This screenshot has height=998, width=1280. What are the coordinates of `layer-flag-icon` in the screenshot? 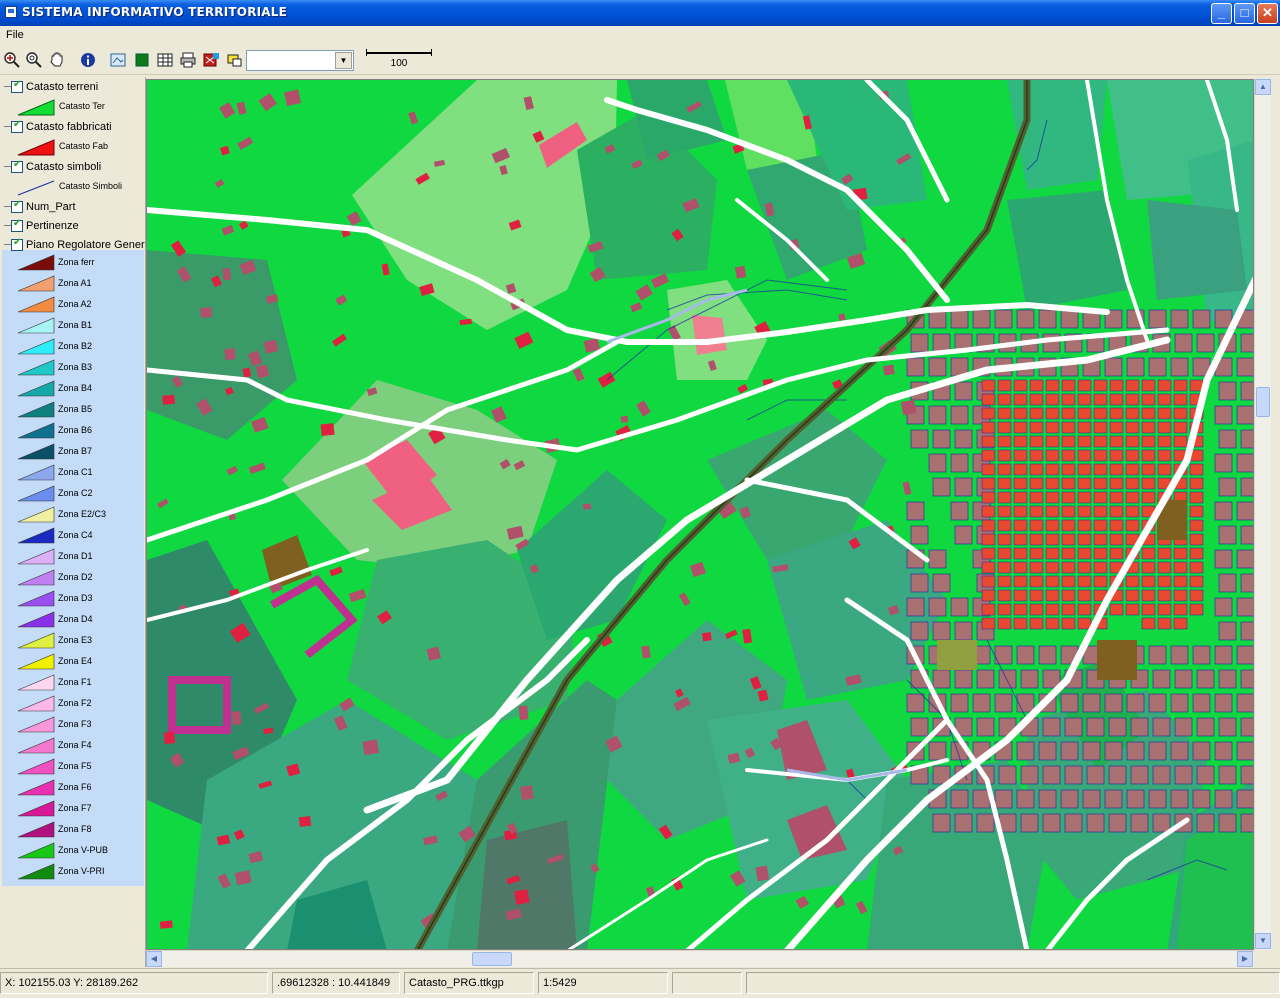 It's located at (211, 60).